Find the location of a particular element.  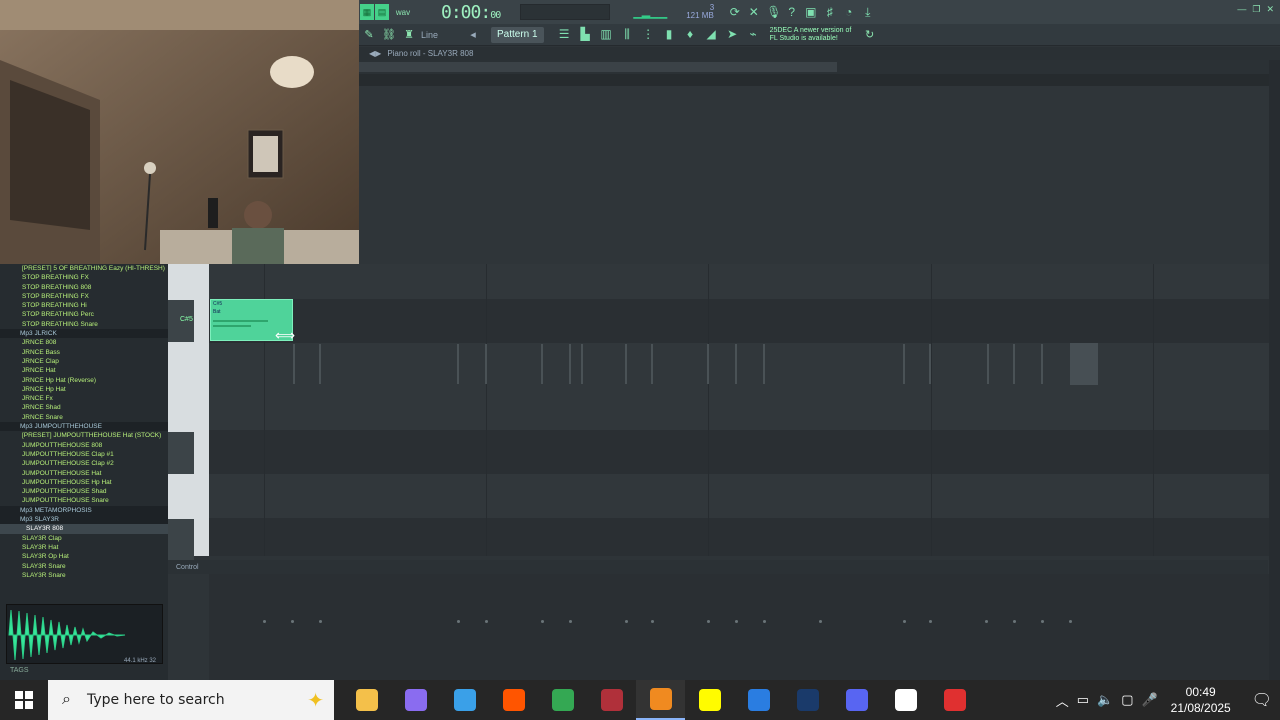

browser-icon: ▮ is located at coordinates (669, 34).